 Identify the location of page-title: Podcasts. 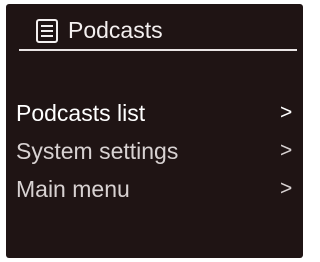
(115, 30).